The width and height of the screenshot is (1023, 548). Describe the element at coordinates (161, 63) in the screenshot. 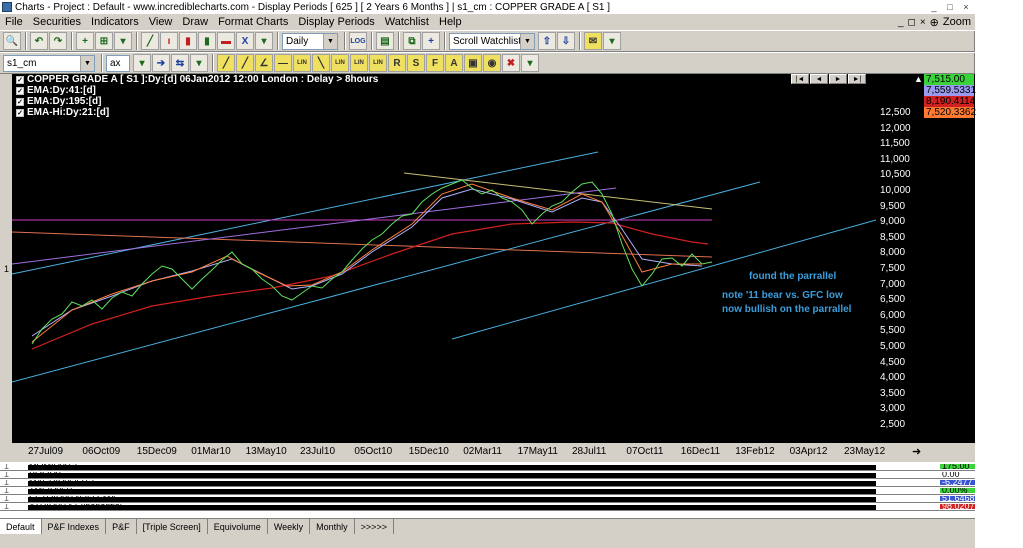

I see `go-forward-icon: ➔` at that location.